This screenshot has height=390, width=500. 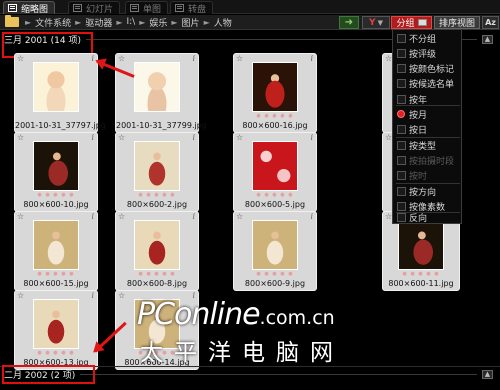 What do you see at coordinates (423, 147) in the screenshot?
I see `menu-item-label: 按类型` at bounding box center [423, 147].